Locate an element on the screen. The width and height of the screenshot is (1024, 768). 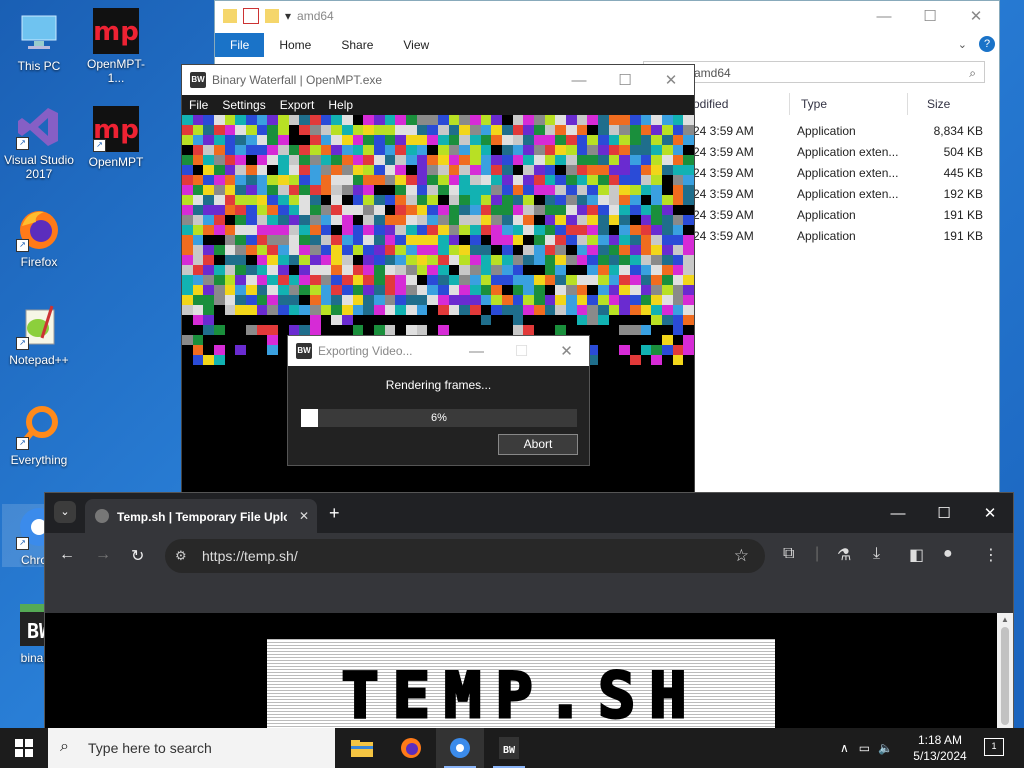
taskbar-file-explorer is located at coordinates (362, 748).